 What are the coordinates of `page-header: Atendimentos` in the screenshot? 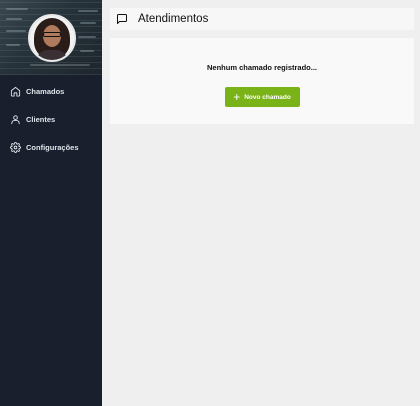 It's located at (262, 19).